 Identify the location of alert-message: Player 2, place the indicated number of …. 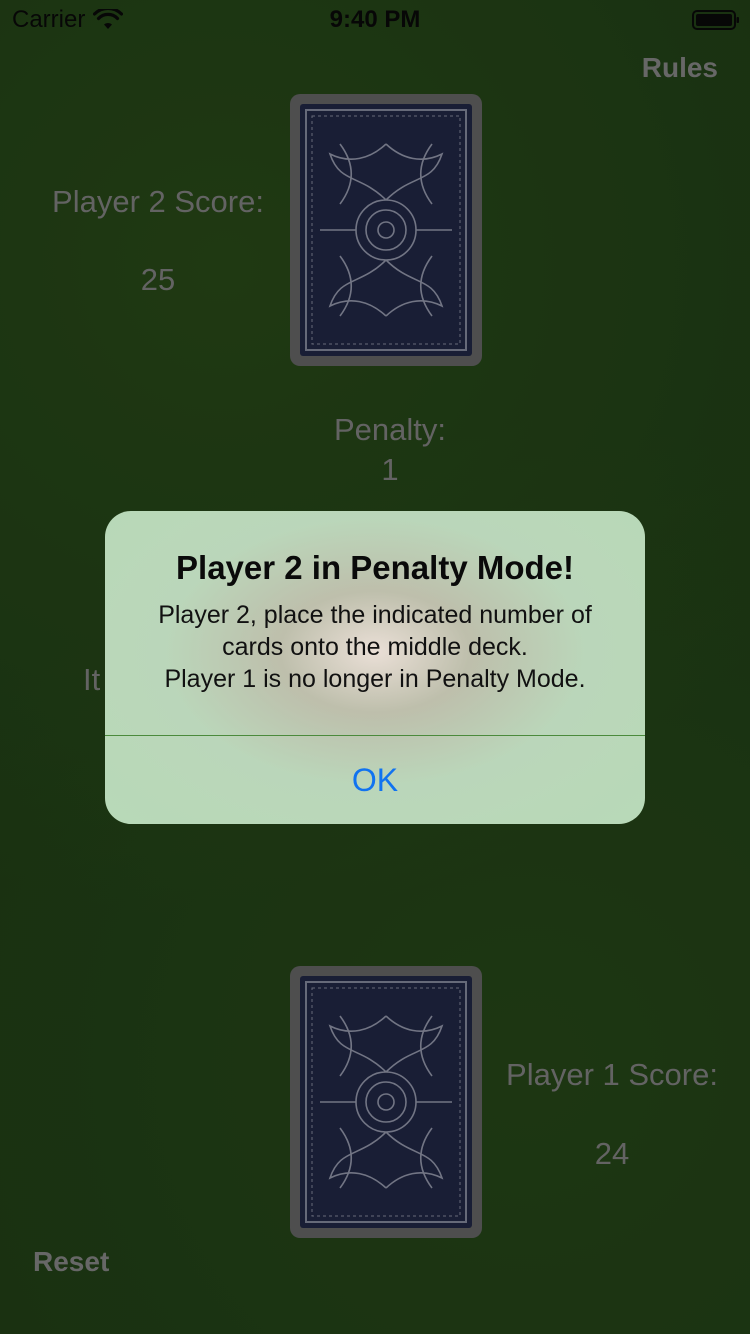
(375, 647).